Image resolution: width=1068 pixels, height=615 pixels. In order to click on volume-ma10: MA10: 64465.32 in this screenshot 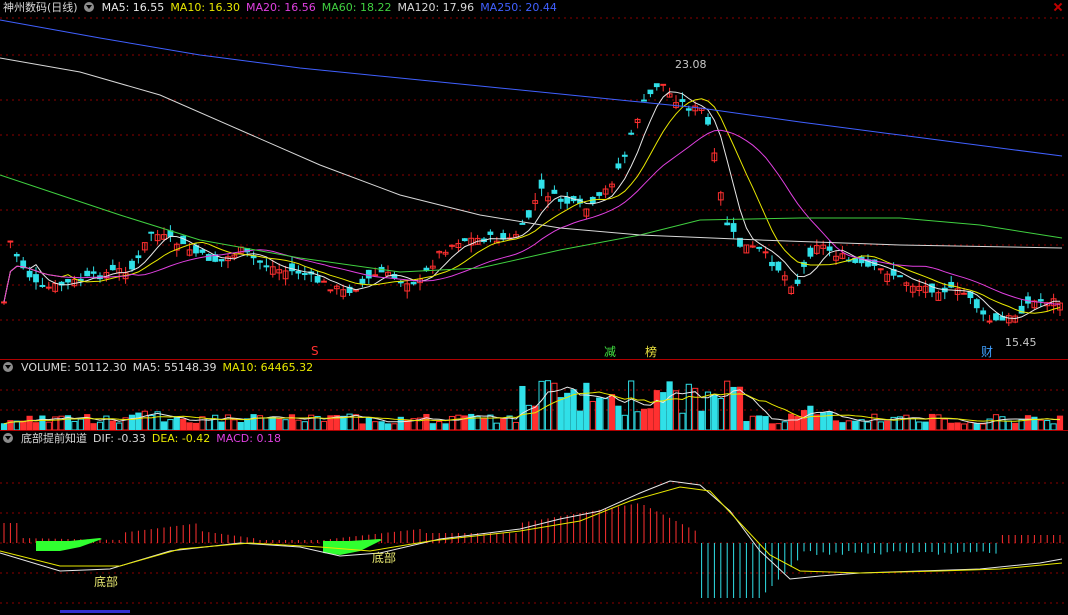, I will do `click(268, 367)`.